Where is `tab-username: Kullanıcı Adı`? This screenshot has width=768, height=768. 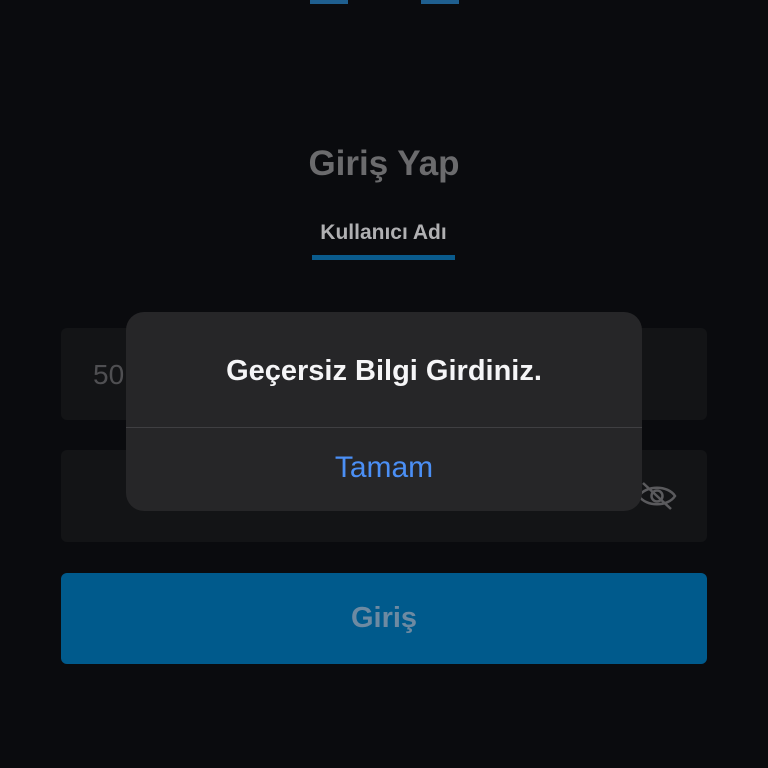
tab-username: Kullanıcı Adı is located at coordinates (383, 240).